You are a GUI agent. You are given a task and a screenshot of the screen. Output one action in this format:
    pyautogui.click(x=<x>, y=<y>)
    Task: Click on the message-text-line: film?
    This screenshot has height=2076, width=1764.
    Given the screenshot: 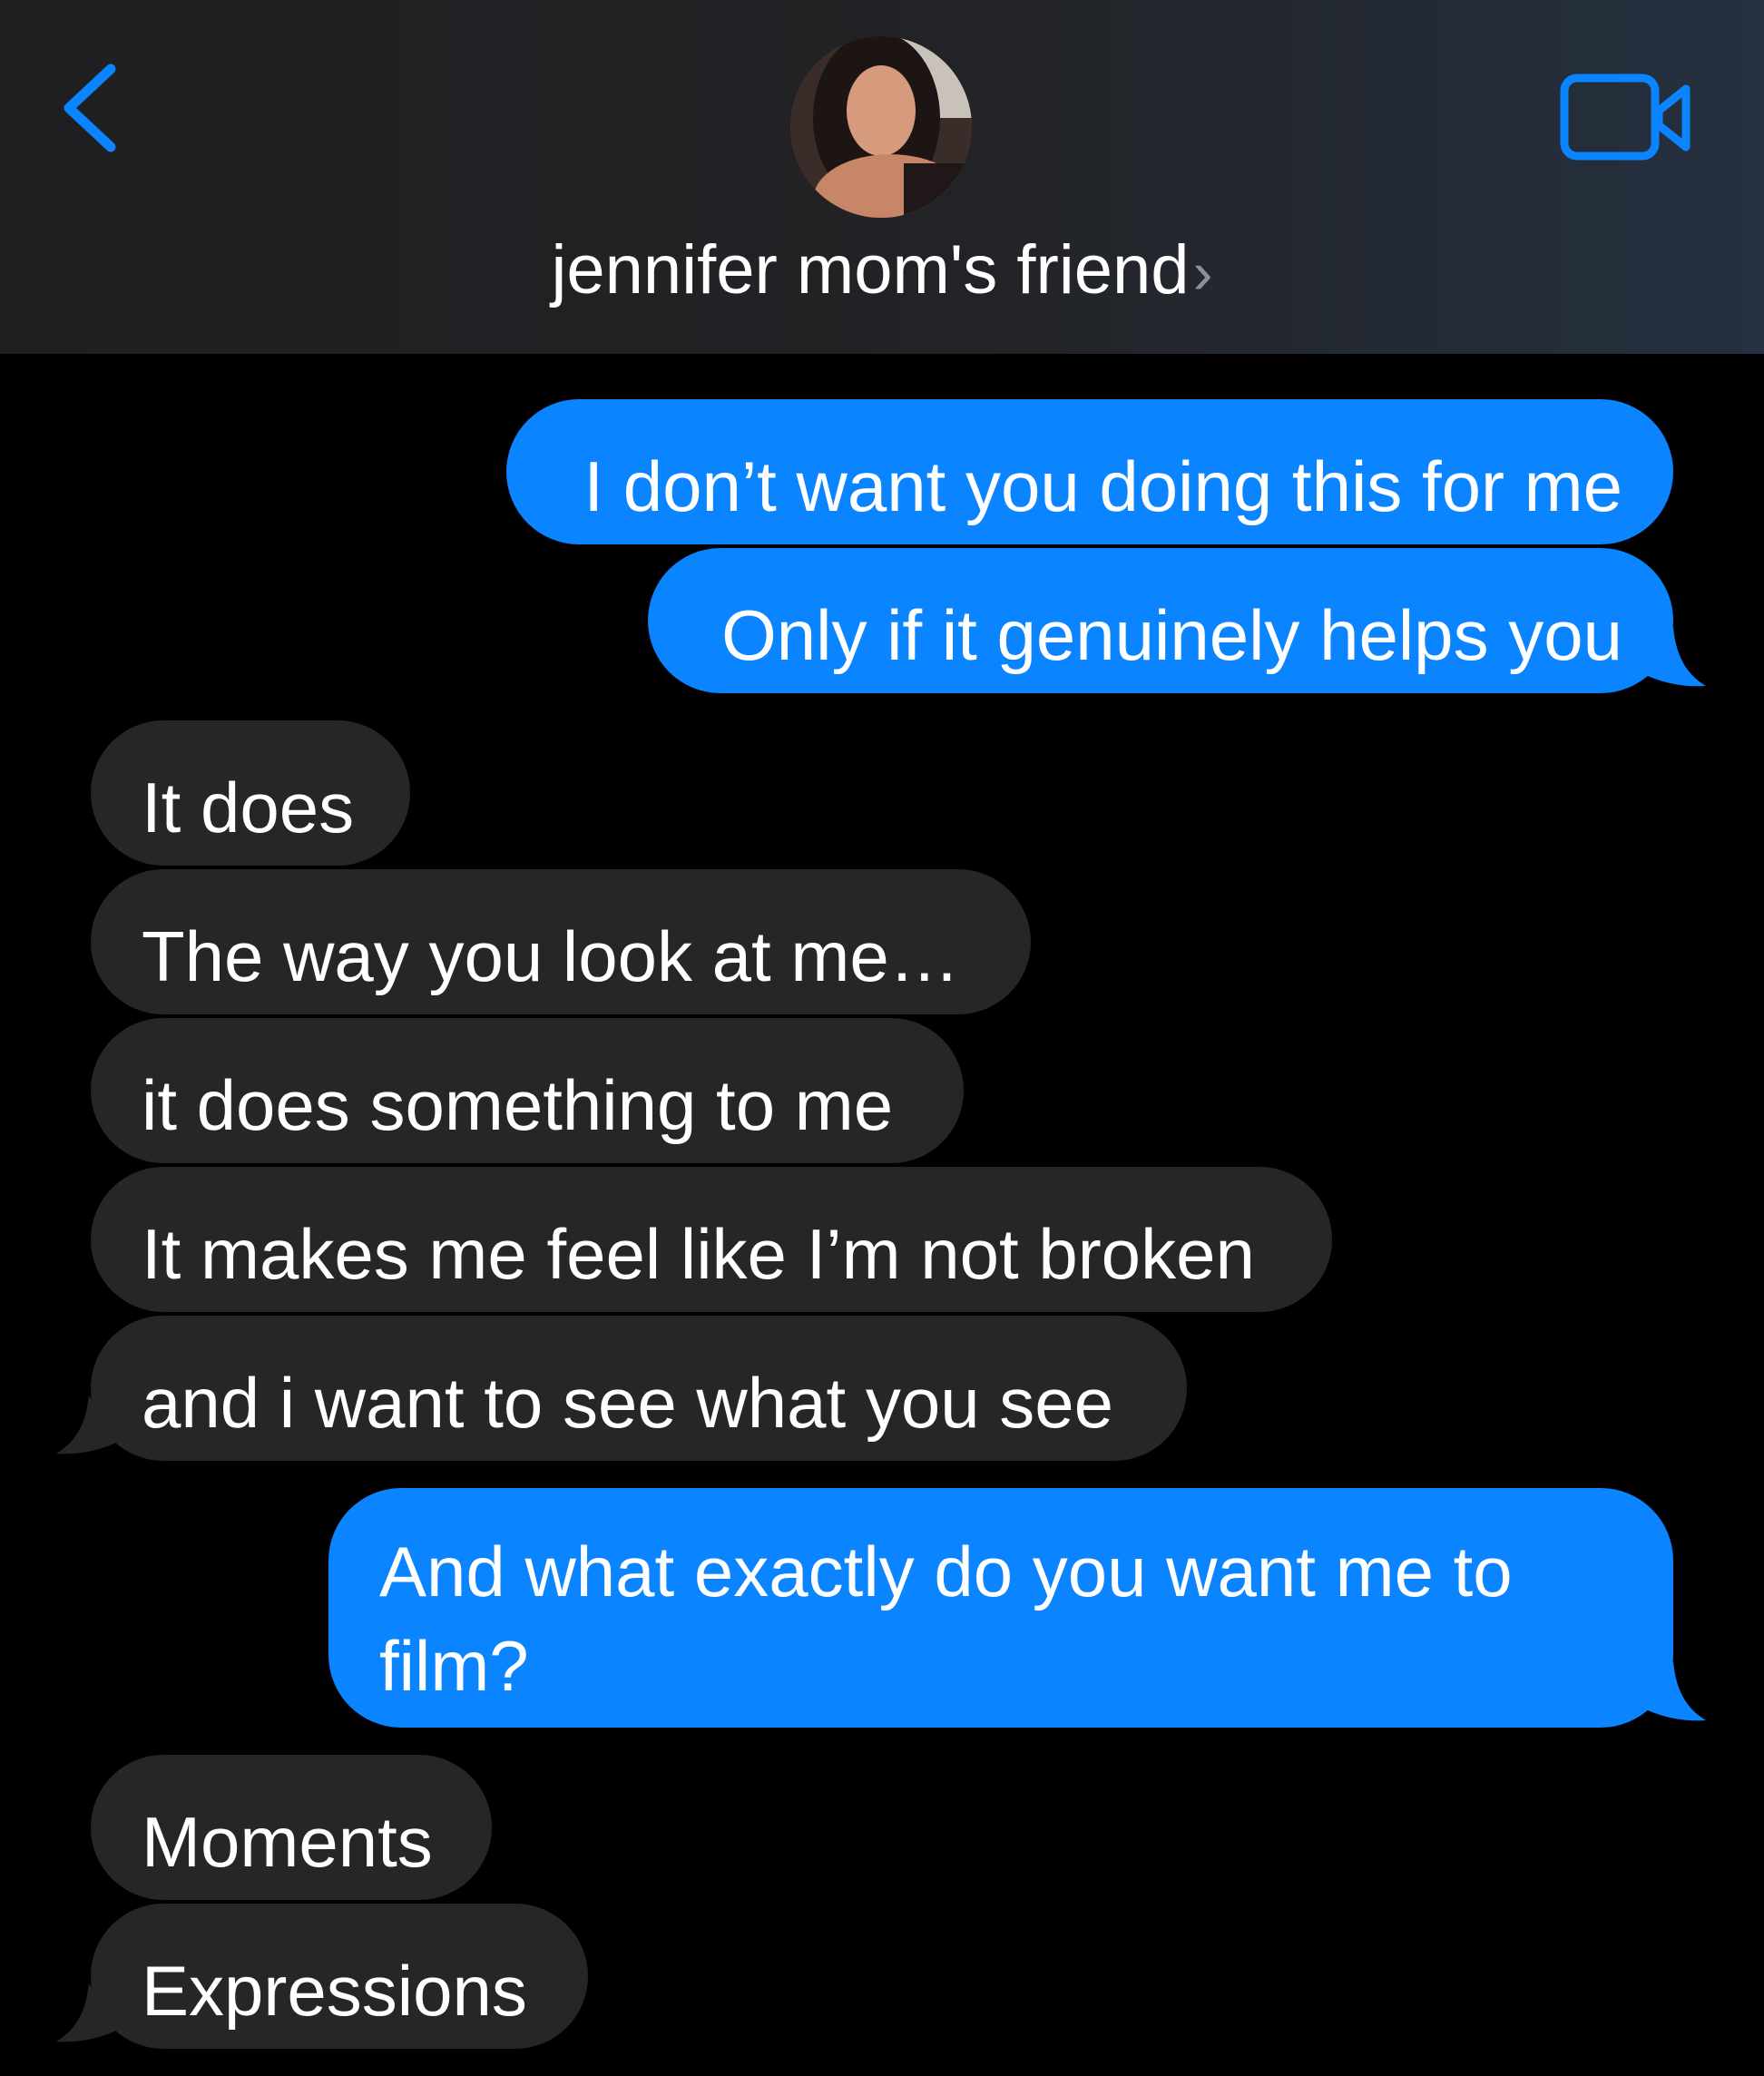 What is the action you would take?
    pyautogui.click(x=454, y=1666)
    